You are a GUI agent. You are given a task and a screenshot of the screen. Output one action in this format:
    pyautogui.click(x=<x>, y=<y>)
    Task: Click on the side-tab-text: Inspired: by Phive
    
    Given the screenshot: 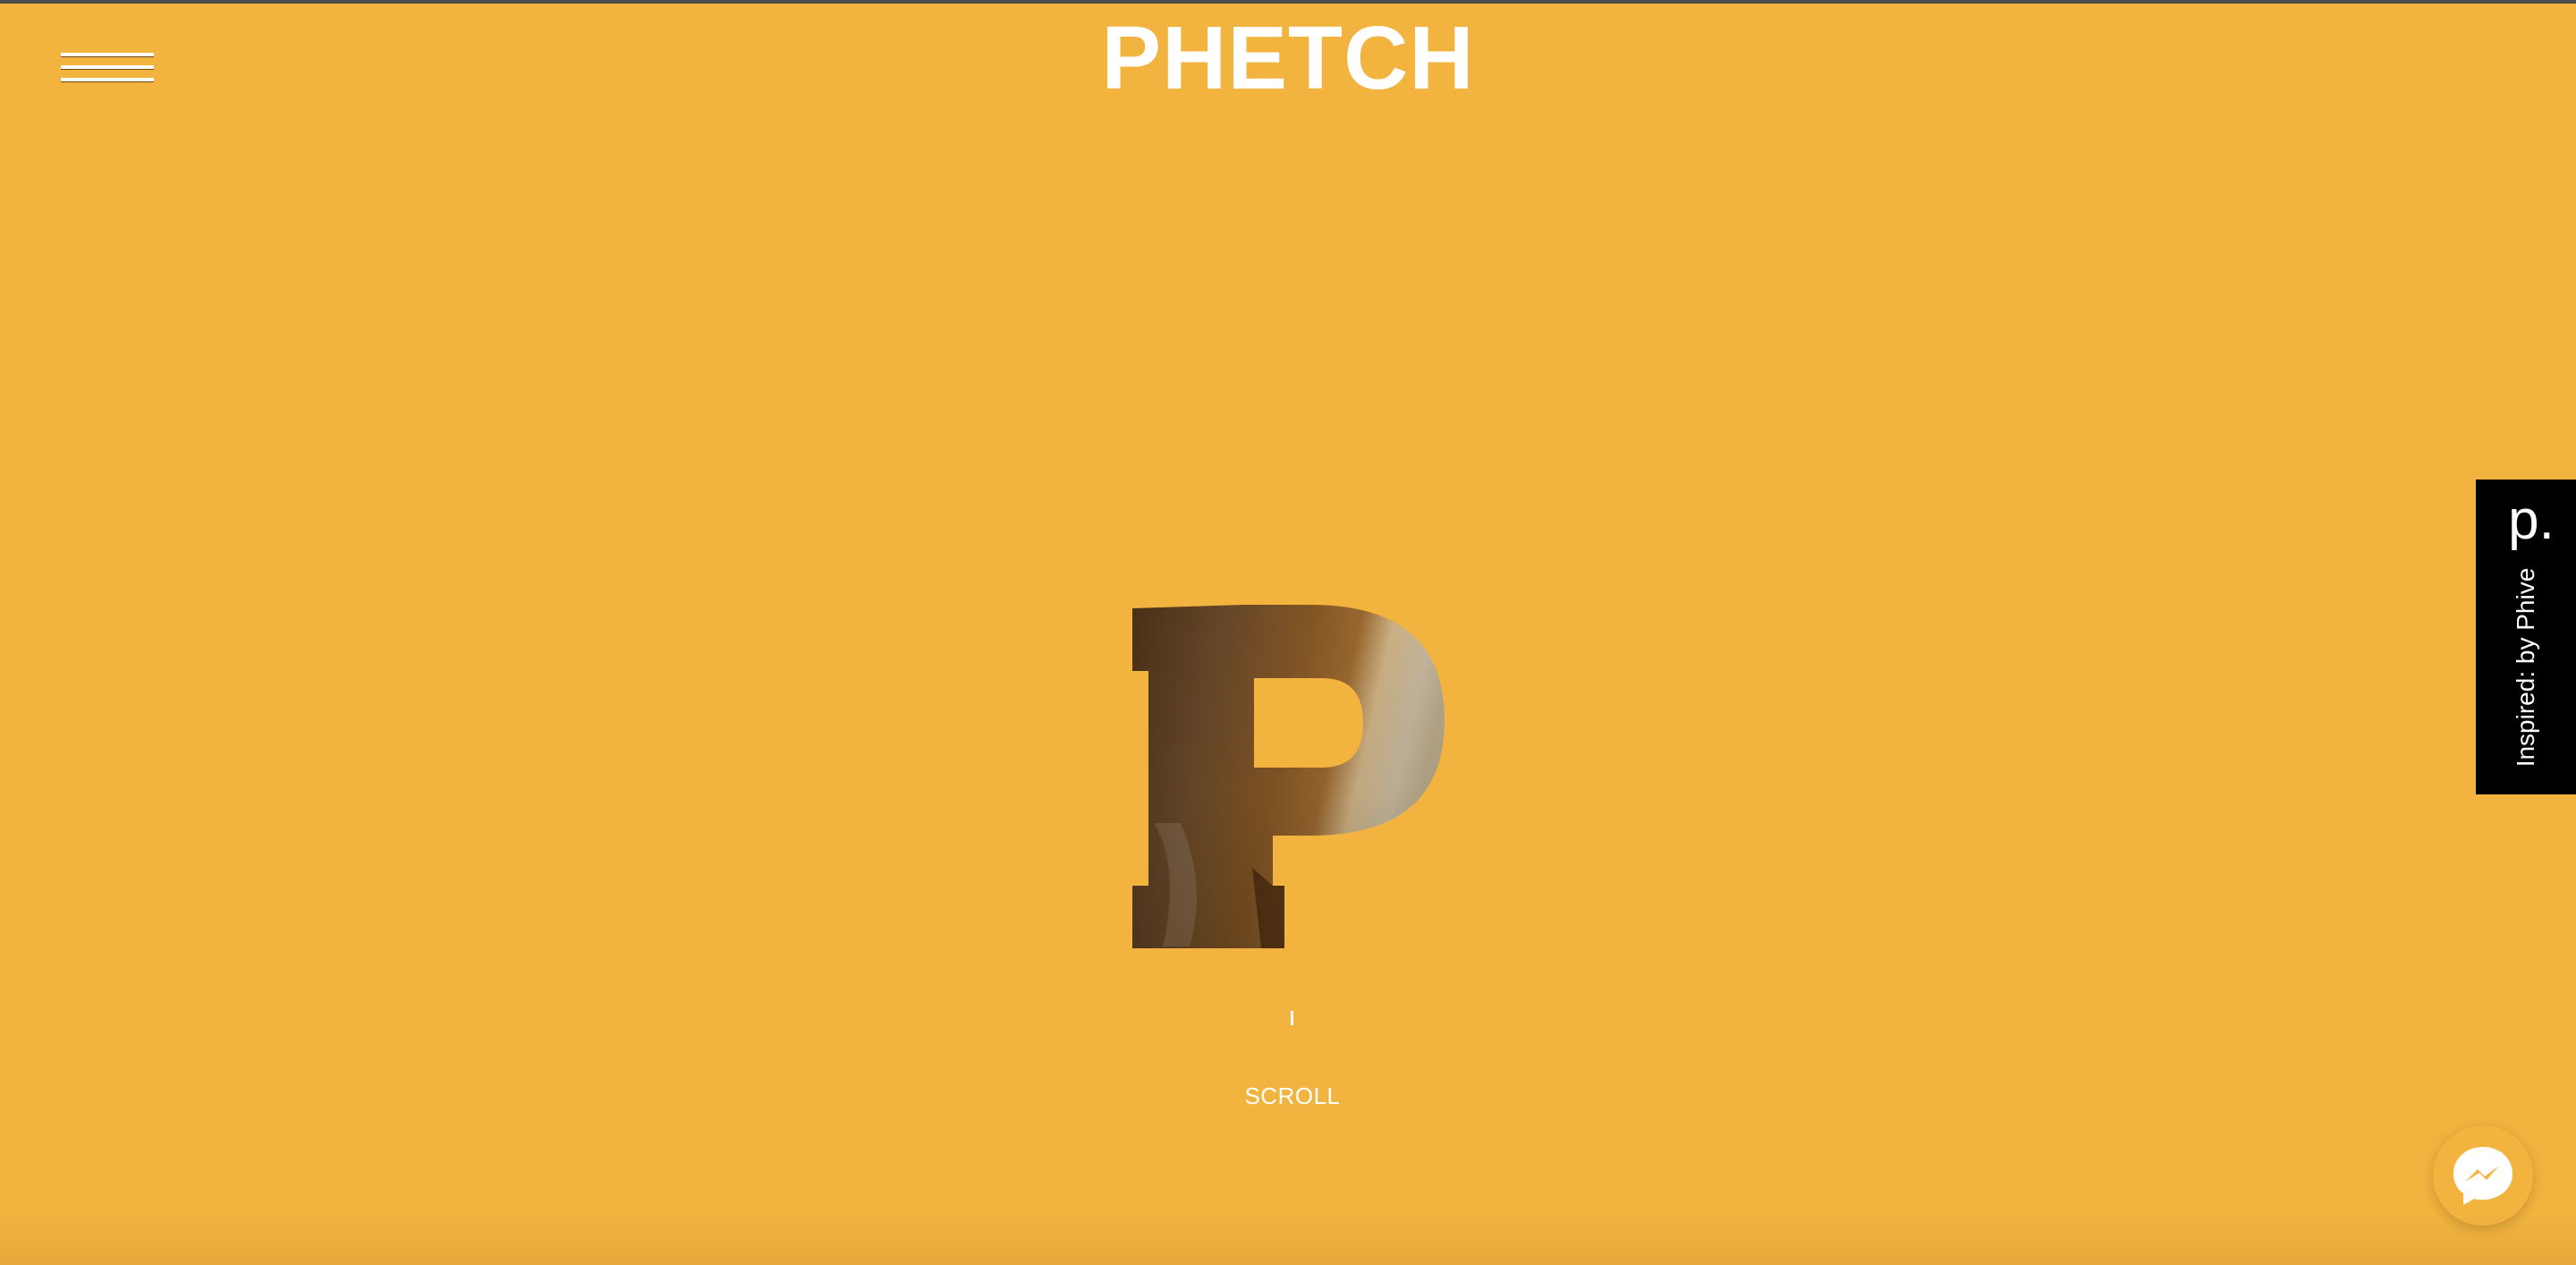 What is the action you would take?
    pyautogui.click(x=2525, y=667)
    